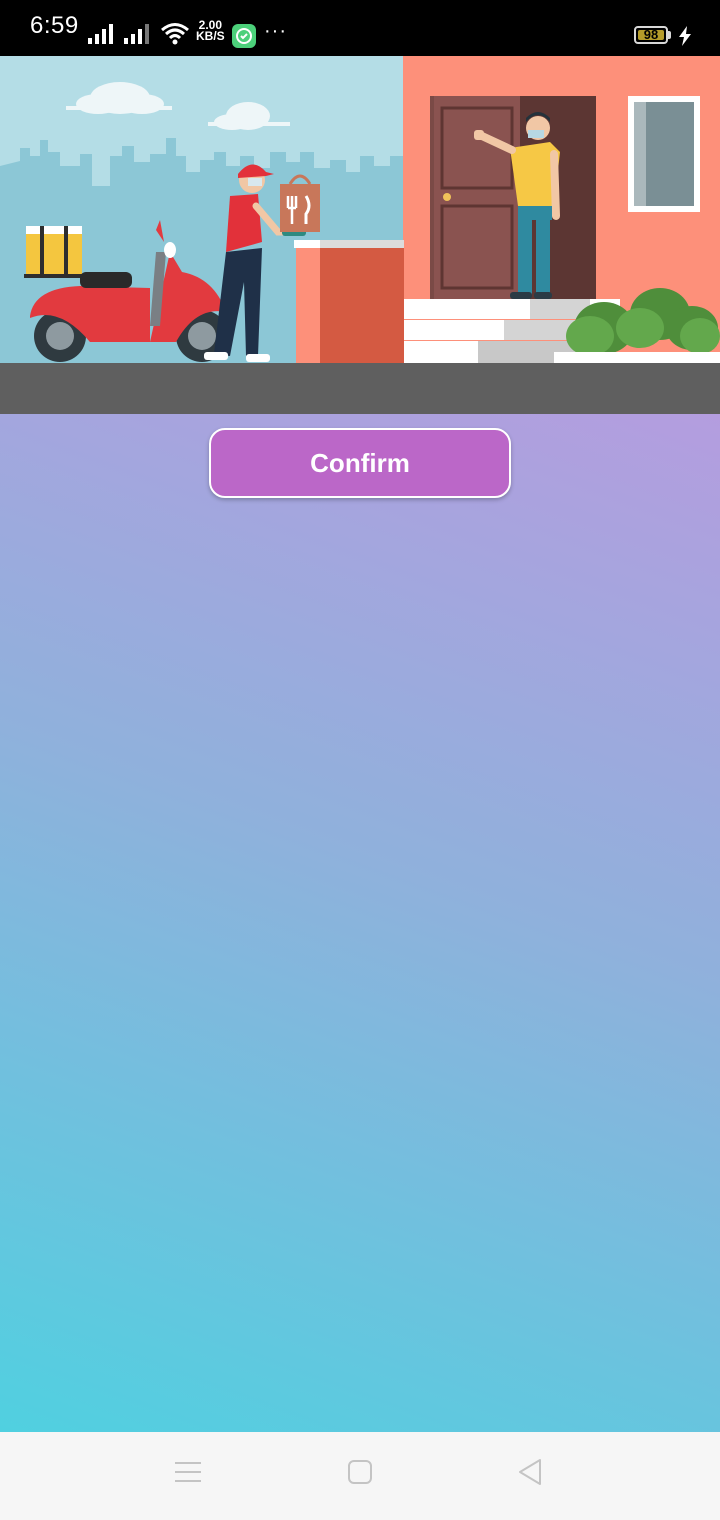 Image resolution: width=720 pixels, height=1520 pixels. I want to click on signal-icon, so click(100, 34).